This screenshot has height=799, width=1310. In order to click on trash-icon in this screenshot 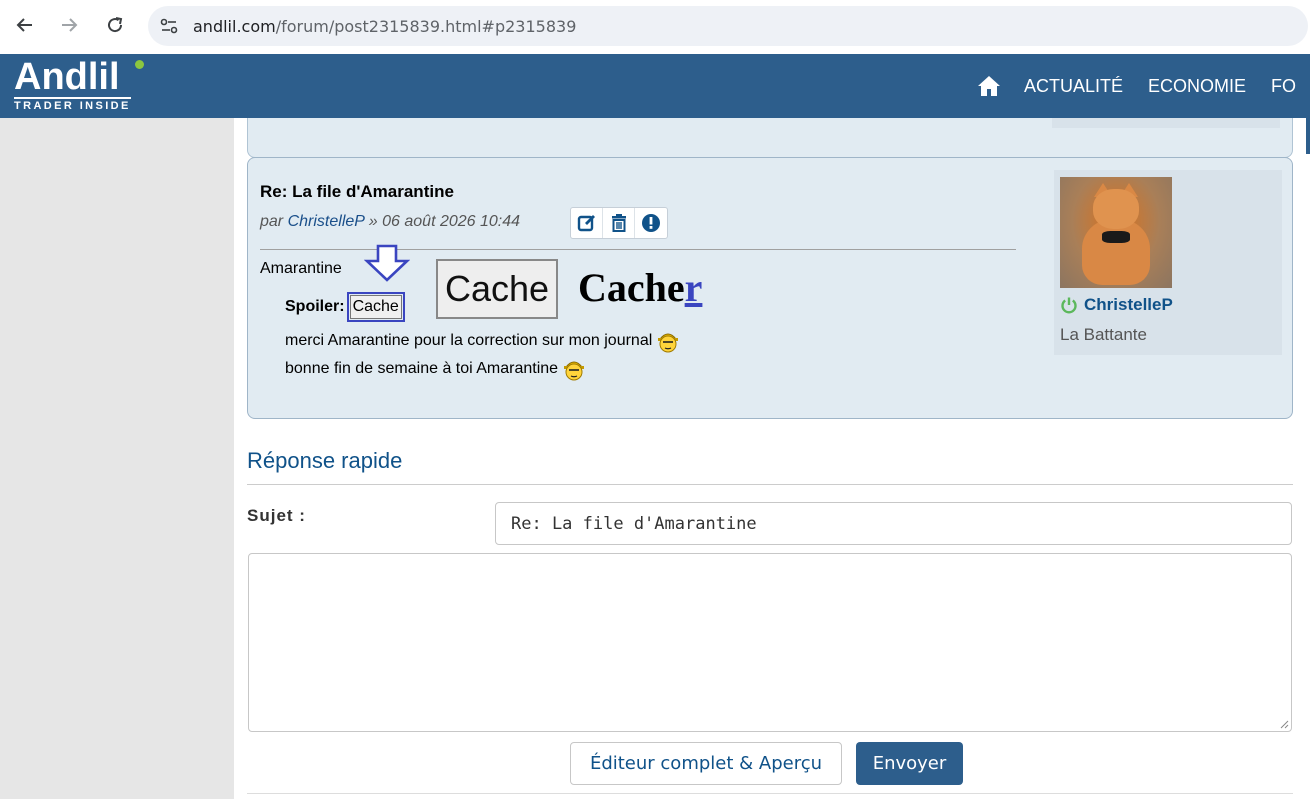, I will do `click(618, 223)`.